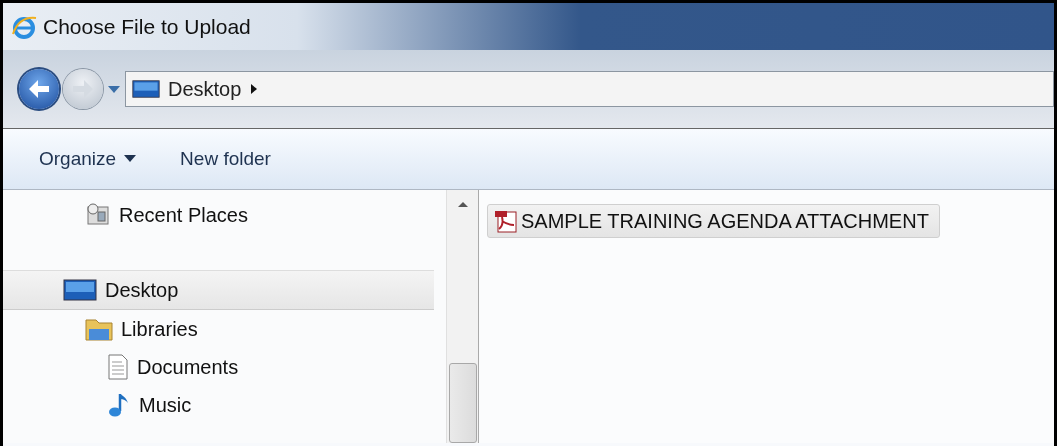 This screenshot has height=446, width=1057. I want to click on nav-item: Libraries, so click(218, 329).